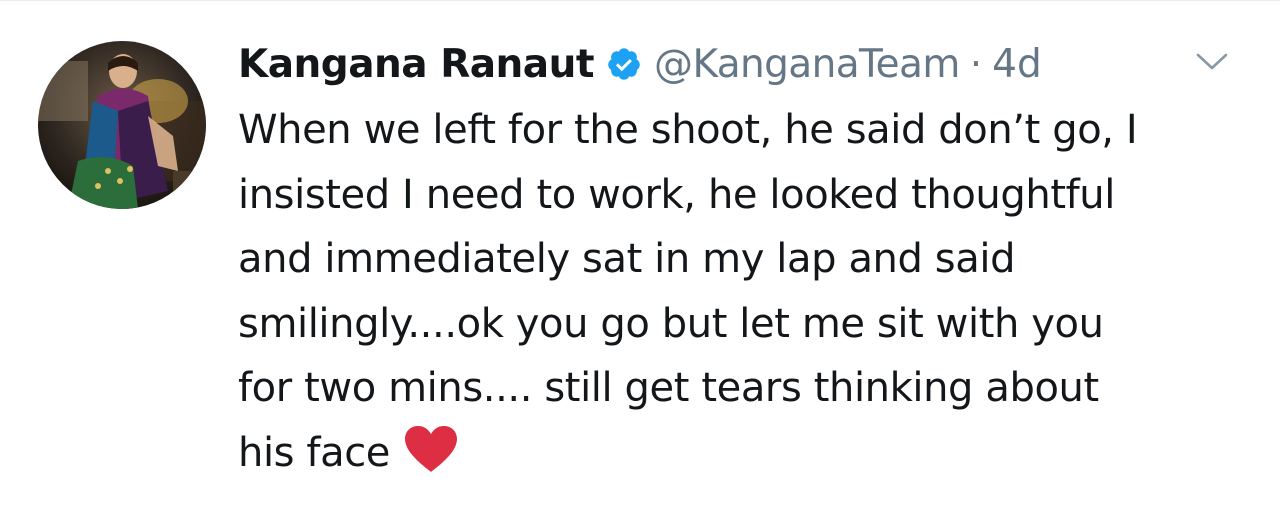 This screenshot has height=510, width=1280. I want to click on author-handle: @KanganaTeam, so click(807, 64).